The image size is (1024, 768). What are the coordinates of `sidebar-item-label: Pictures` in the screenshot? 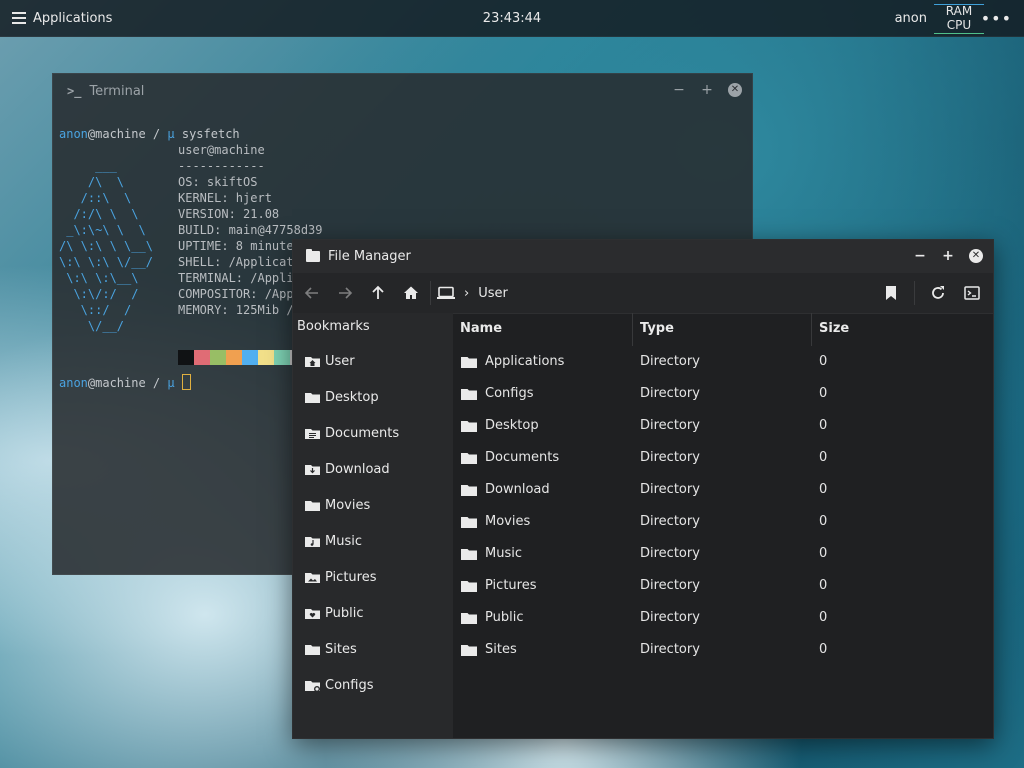 It's located at (351, 577).